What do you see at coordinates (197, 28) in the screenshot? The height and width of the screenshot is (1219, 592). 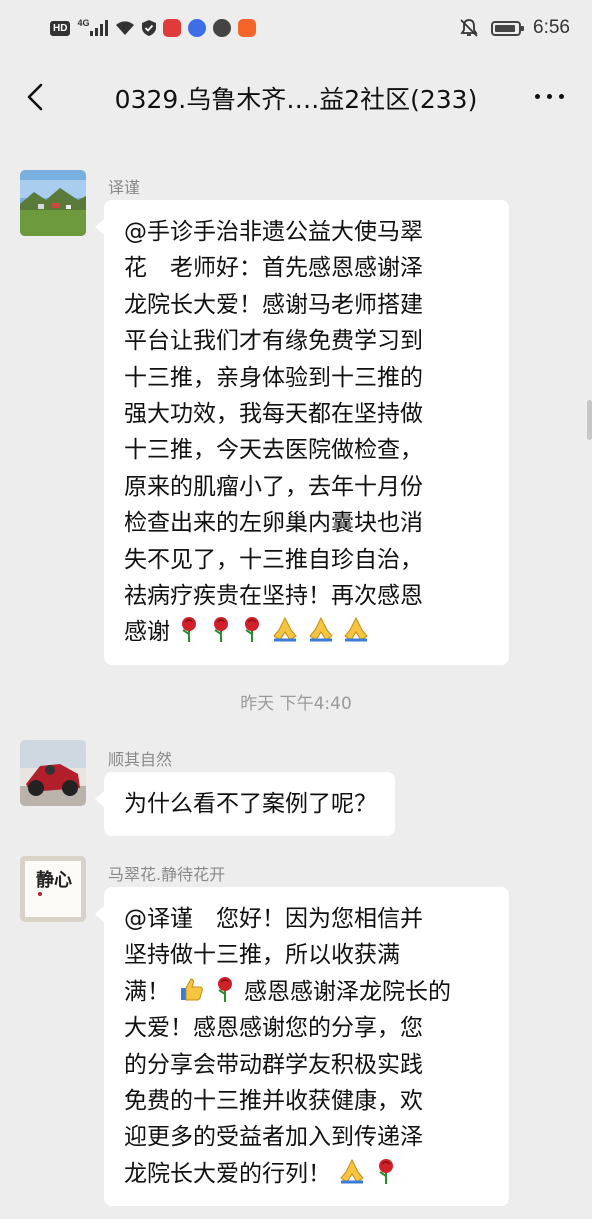 I see `music-app-icon` at bounding box center [197, 28].